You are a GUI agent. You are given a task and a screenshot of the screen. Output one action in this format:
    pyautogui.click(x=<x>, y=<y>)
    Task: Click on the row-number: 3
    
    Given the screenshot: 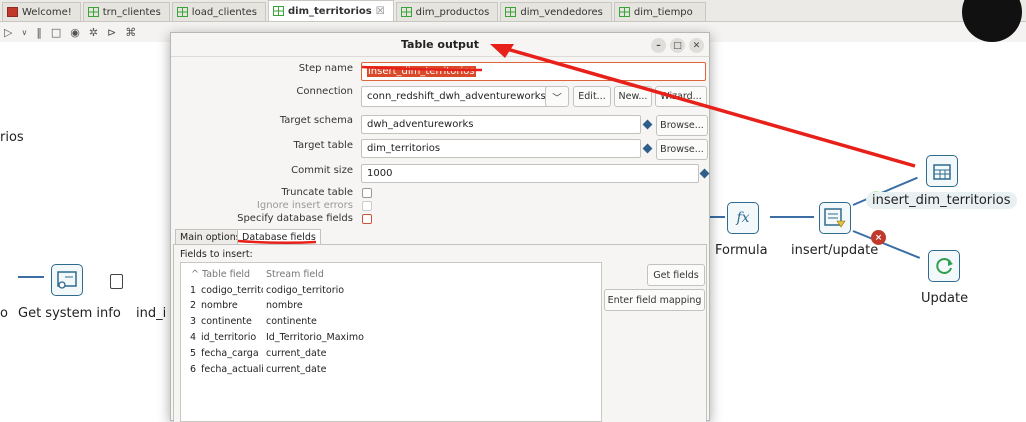 What is the action you would take?
    pyautogui.click(x=193, y=321)
    